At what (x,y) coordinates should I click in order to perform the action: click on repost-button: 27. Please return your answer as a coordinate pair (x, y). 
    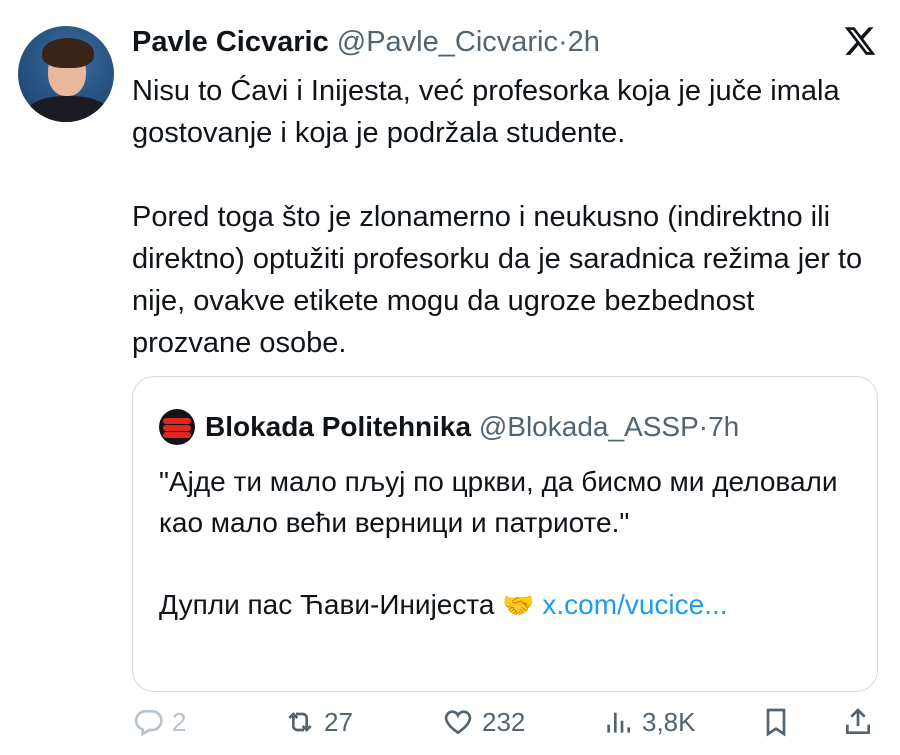
    Looking at the image, I should click on (318, 722).